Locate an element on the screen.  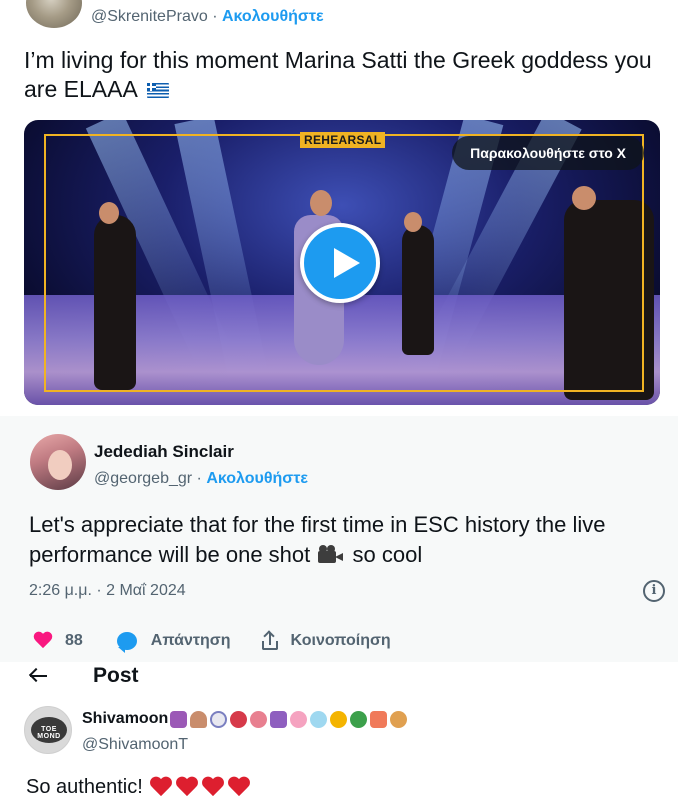
action-bar: 88 Απάντηση Κοινοποίηση is located at coordinates (212, 641).